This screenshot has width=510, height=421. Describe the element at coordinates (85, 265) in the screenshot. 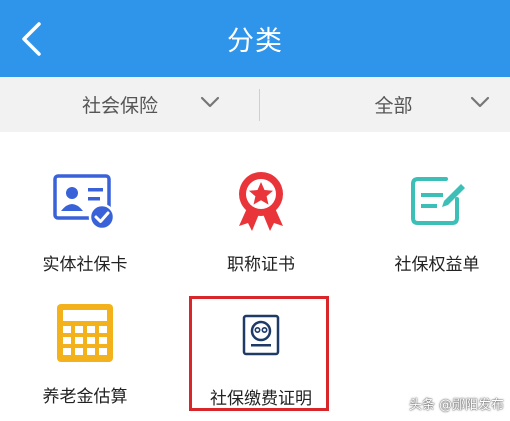

I see `grid-item-label: 实体社保卡` at that location.